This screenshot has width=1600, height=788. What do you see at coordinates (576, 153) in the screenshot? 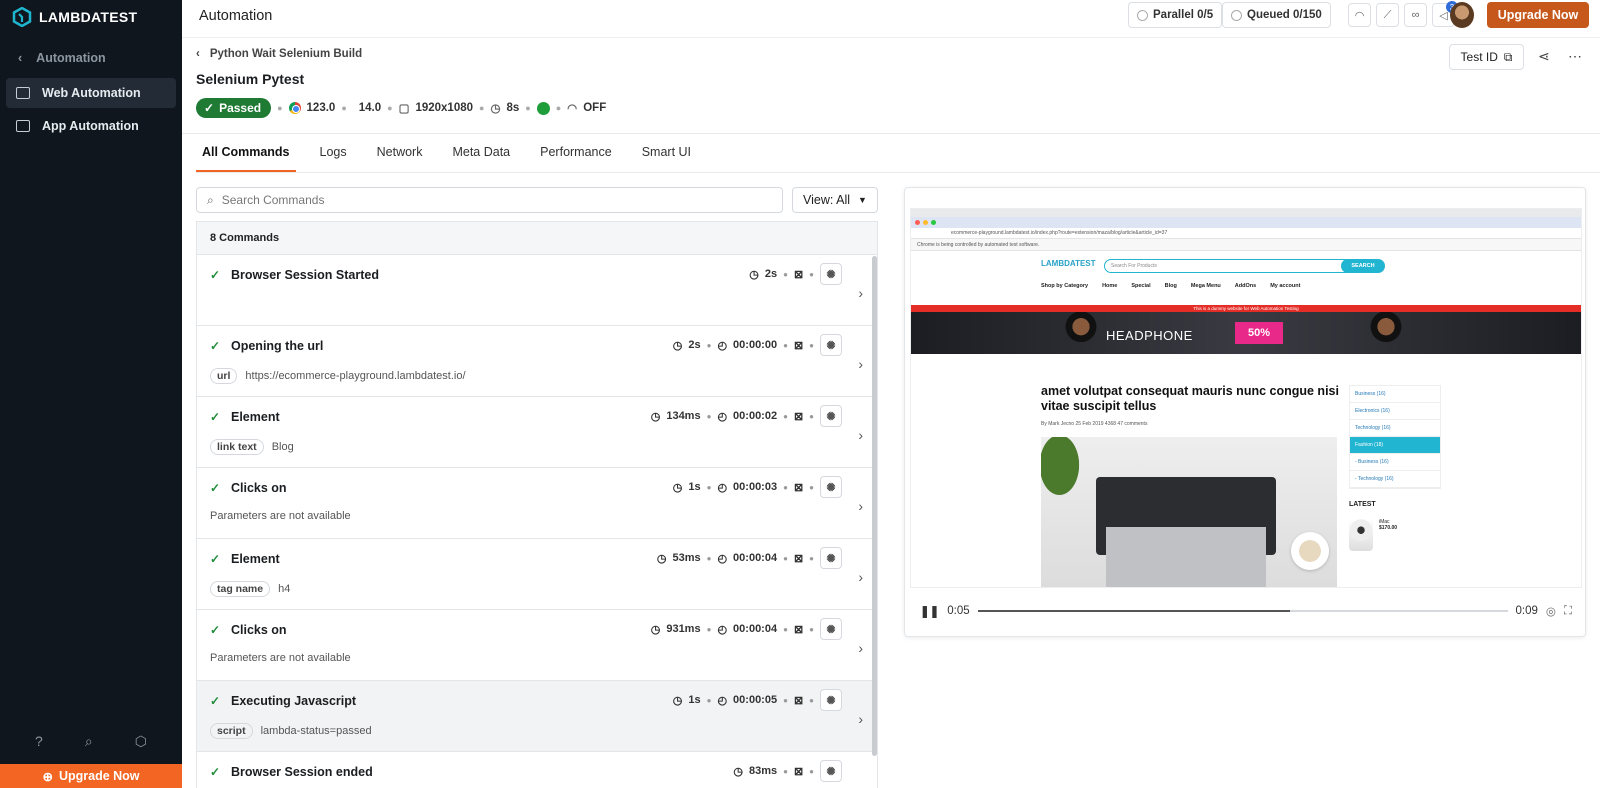
I see `tab-performance: Performance` at bounding box center [576, 153].